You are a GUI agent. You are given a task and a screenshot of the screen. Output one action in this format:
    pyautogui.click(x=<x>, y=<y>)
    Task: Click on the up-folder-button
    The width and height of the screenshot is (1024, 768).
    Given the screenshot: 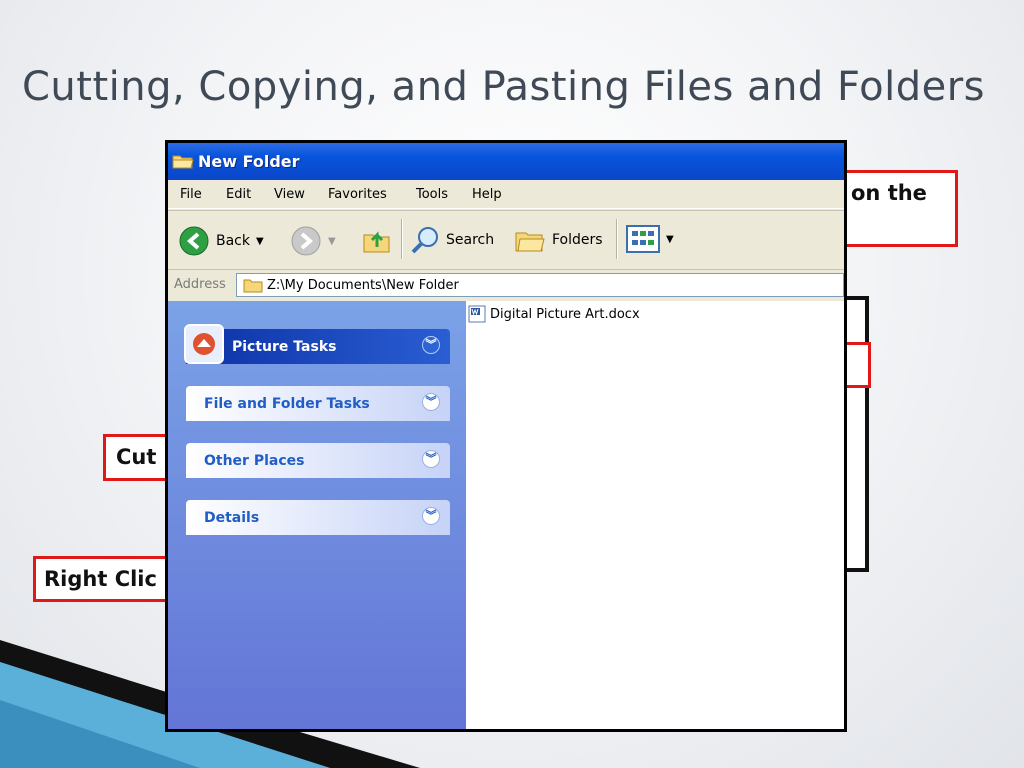 What is the action you would take?
    pyautogui.click(x=377, y=240)
    